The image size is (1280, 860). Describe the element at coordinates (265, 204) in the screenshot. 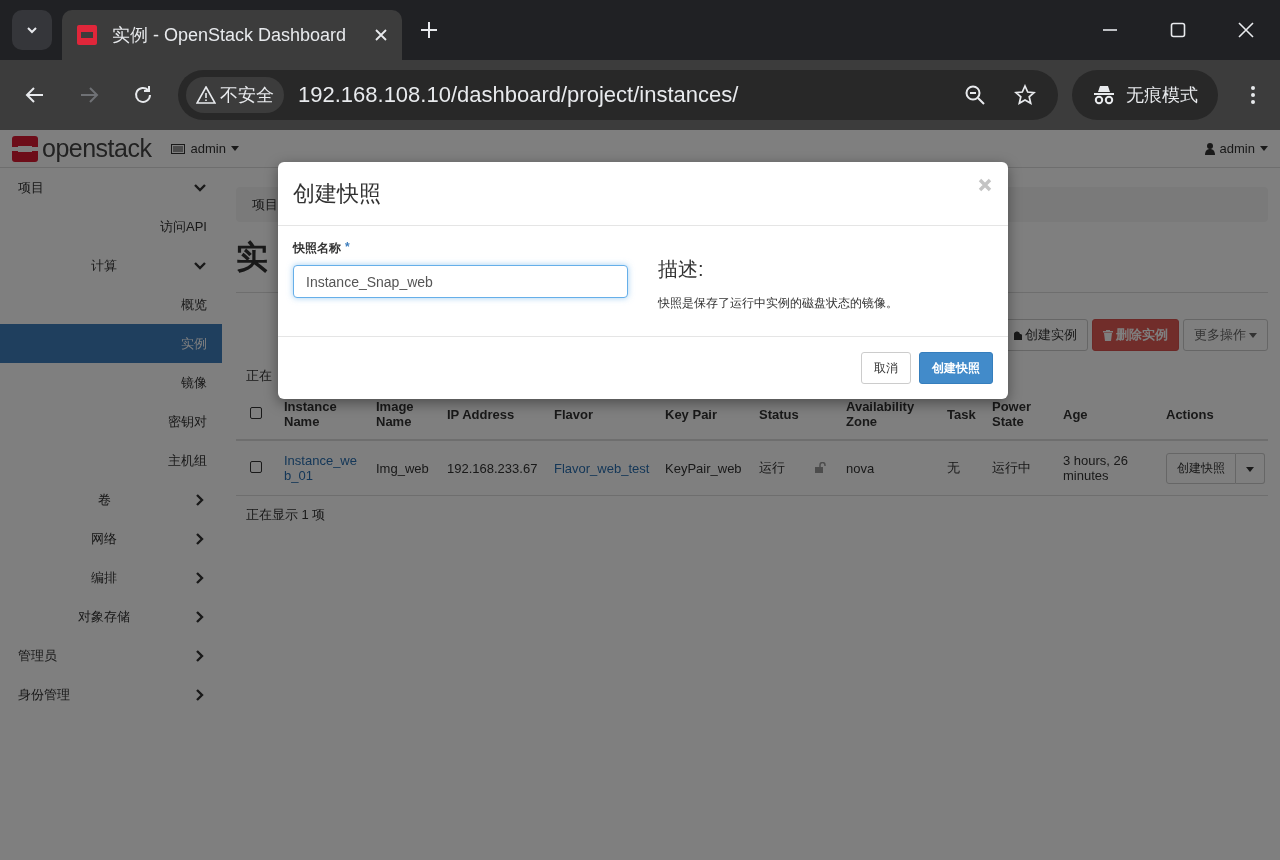

I see `breadcrumb-link: 项目` at that location.